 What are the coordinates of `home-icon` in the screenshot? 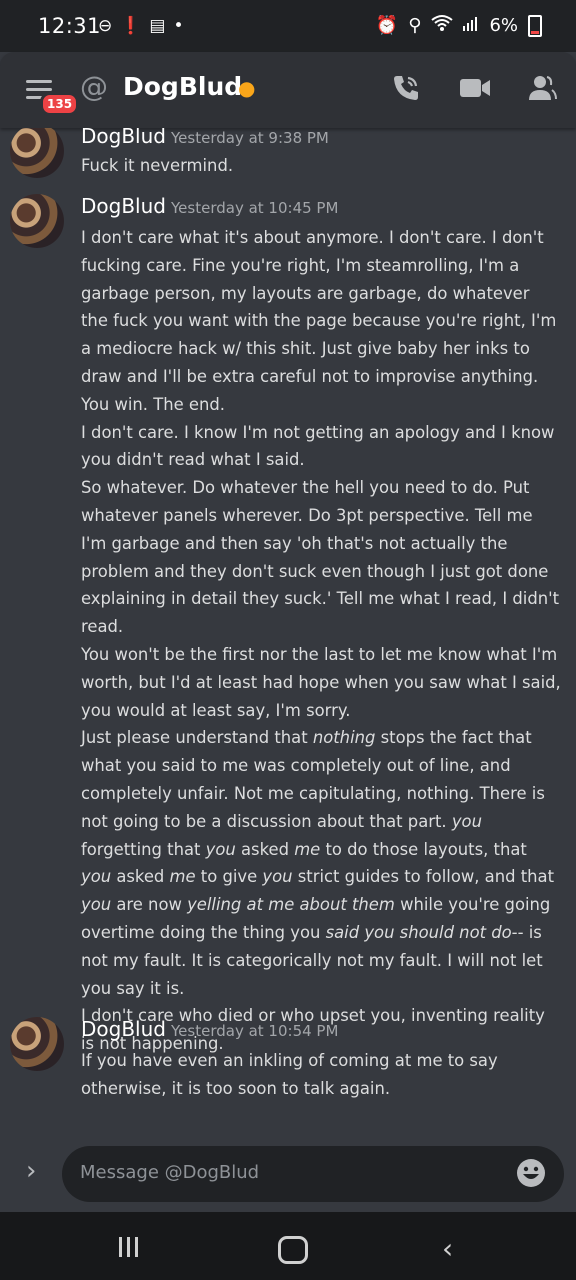 It's located at (293, 1250).